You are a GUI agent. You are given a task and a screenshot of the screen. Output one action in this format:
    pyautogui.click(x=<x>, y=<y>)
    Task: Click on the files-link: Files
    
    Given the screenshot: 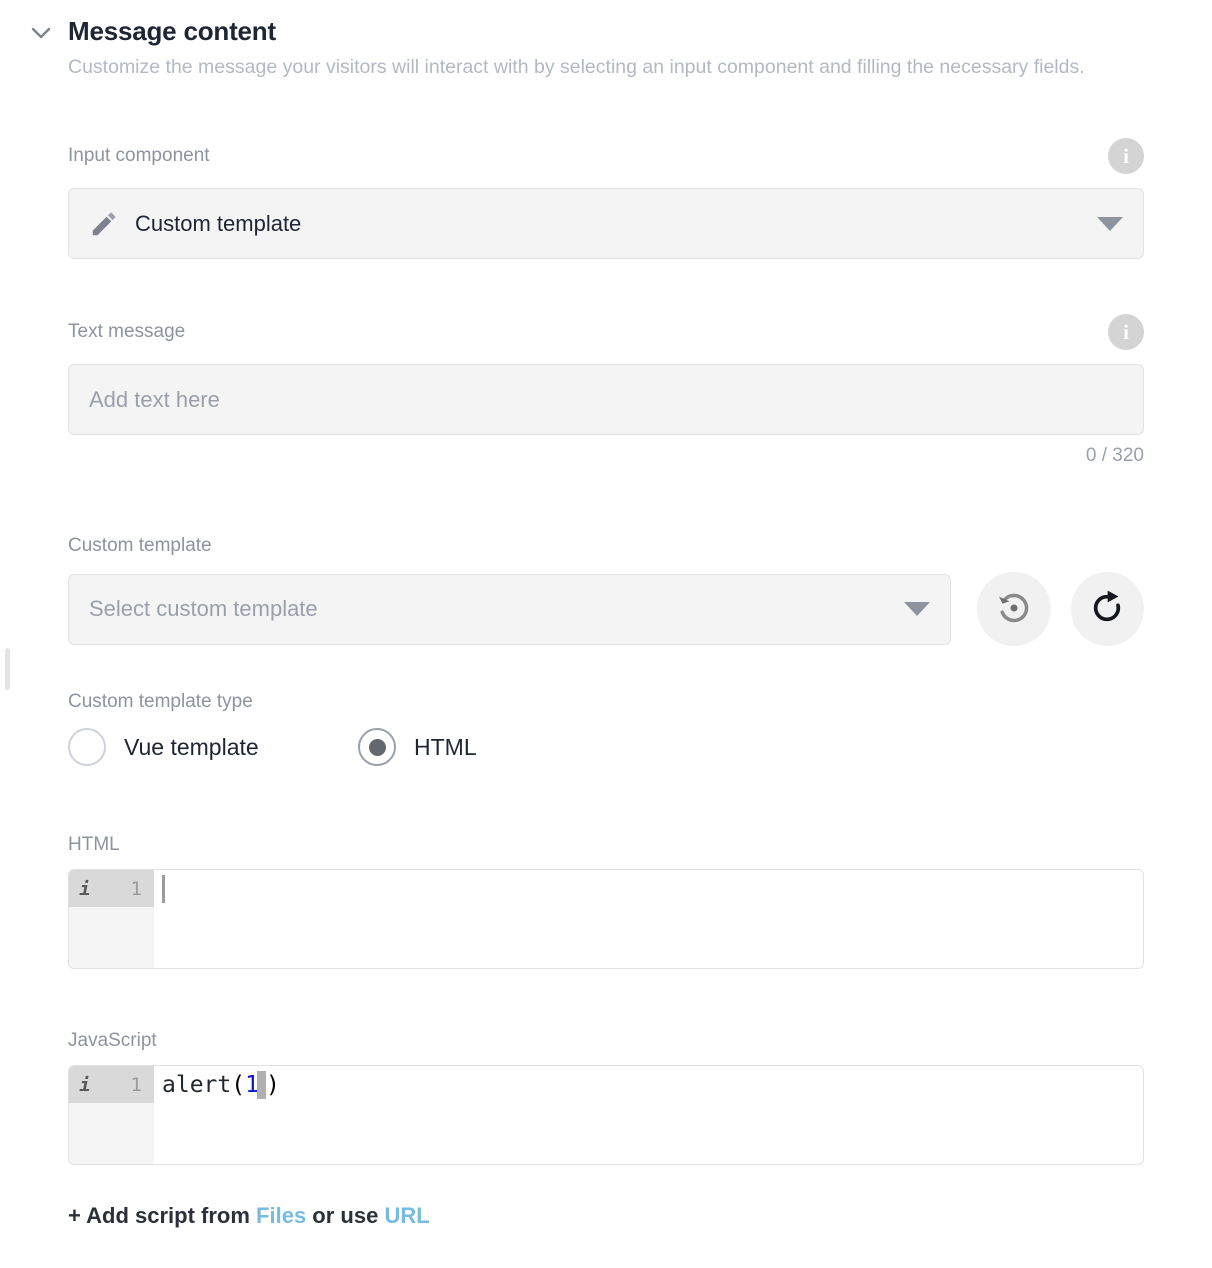 What is the action you would take?
    pyautogui.click(x=281, y=1215)
    